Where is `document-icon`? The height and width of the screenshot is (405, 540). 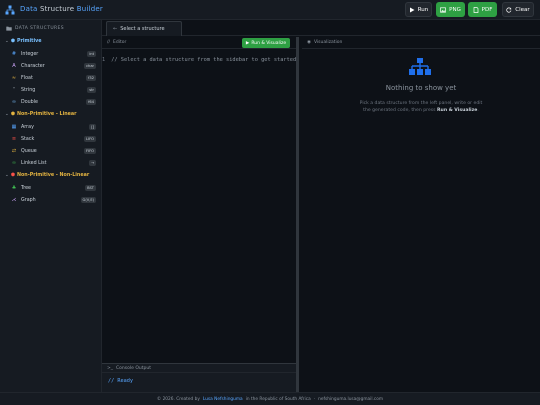
document-icon is located at coordinates (475, 9).